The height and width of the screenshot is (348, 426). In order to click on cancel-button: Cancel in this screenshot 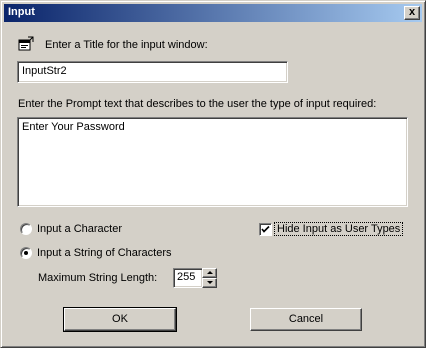, I will do `click(306, 319)`.